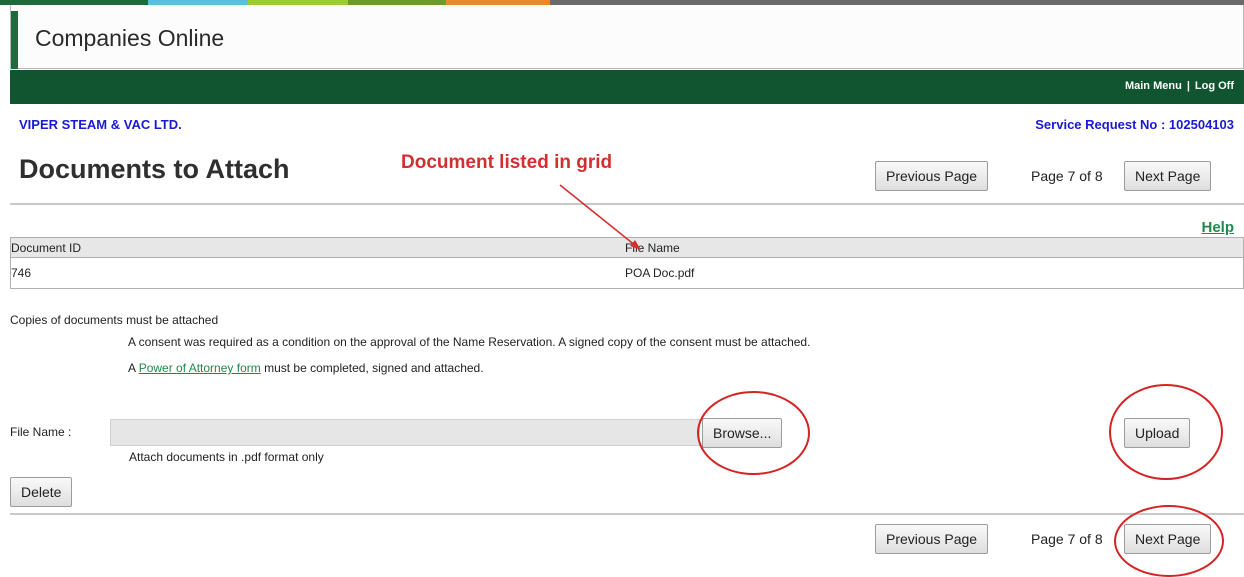 Image resolution: width=1244 pixels, height=577 pixels. Describe the element at coordinates (1168, 539) in the screenshot. I see `next-page-button-bottom: Next Page` at that location.